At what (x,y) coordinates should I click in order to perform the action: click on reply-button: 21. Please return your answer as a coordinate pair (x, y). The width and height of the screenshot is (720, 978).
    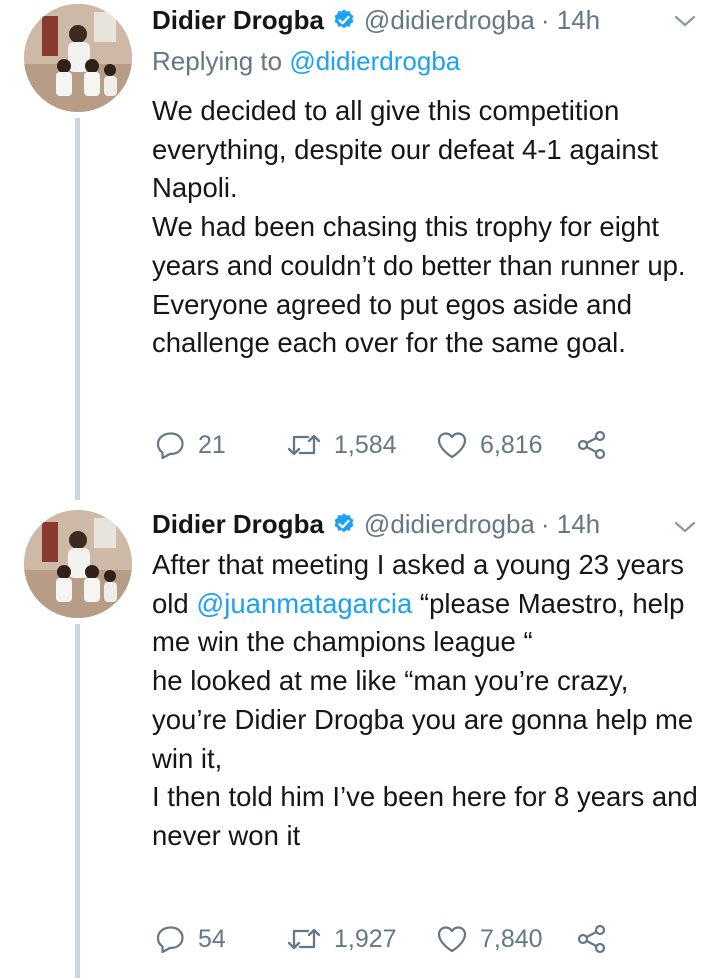
    Looking at the image, I should click on (191, 445).